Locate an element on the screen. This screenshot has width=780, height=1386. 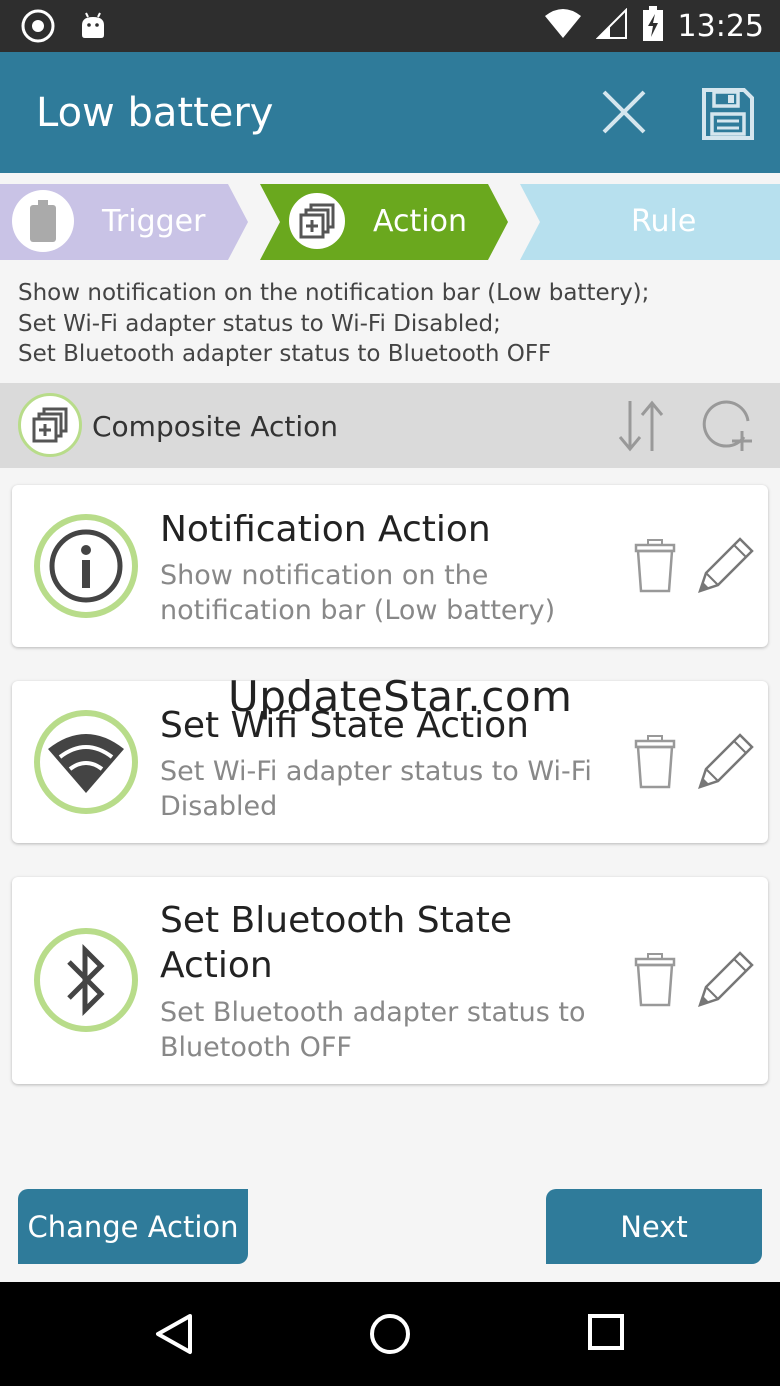
step-action-circle is located at coordinates (317, 221).